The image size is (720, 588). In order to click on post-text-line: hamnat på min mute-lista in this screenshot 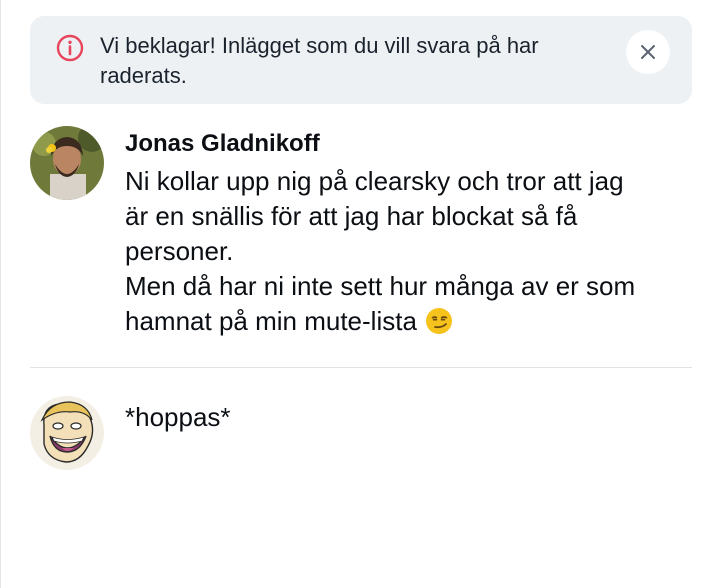, I will do `click(271, 321)`.